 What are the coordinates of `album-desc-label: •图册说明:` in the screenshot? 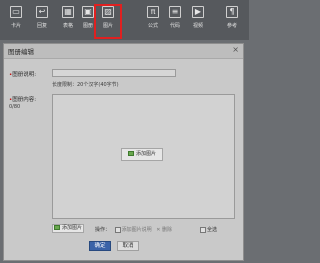 It's located at (23, 75).